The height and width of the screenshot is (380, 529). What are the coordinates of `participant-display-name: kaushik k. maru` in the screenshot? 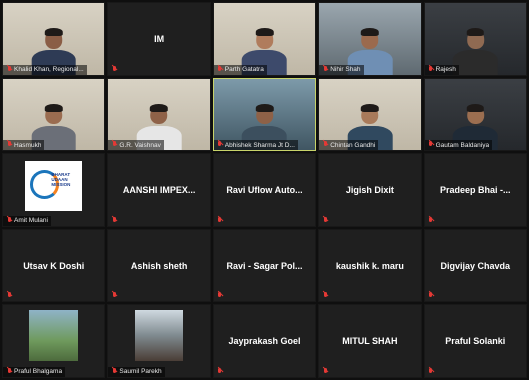 It's located at (369, 265).